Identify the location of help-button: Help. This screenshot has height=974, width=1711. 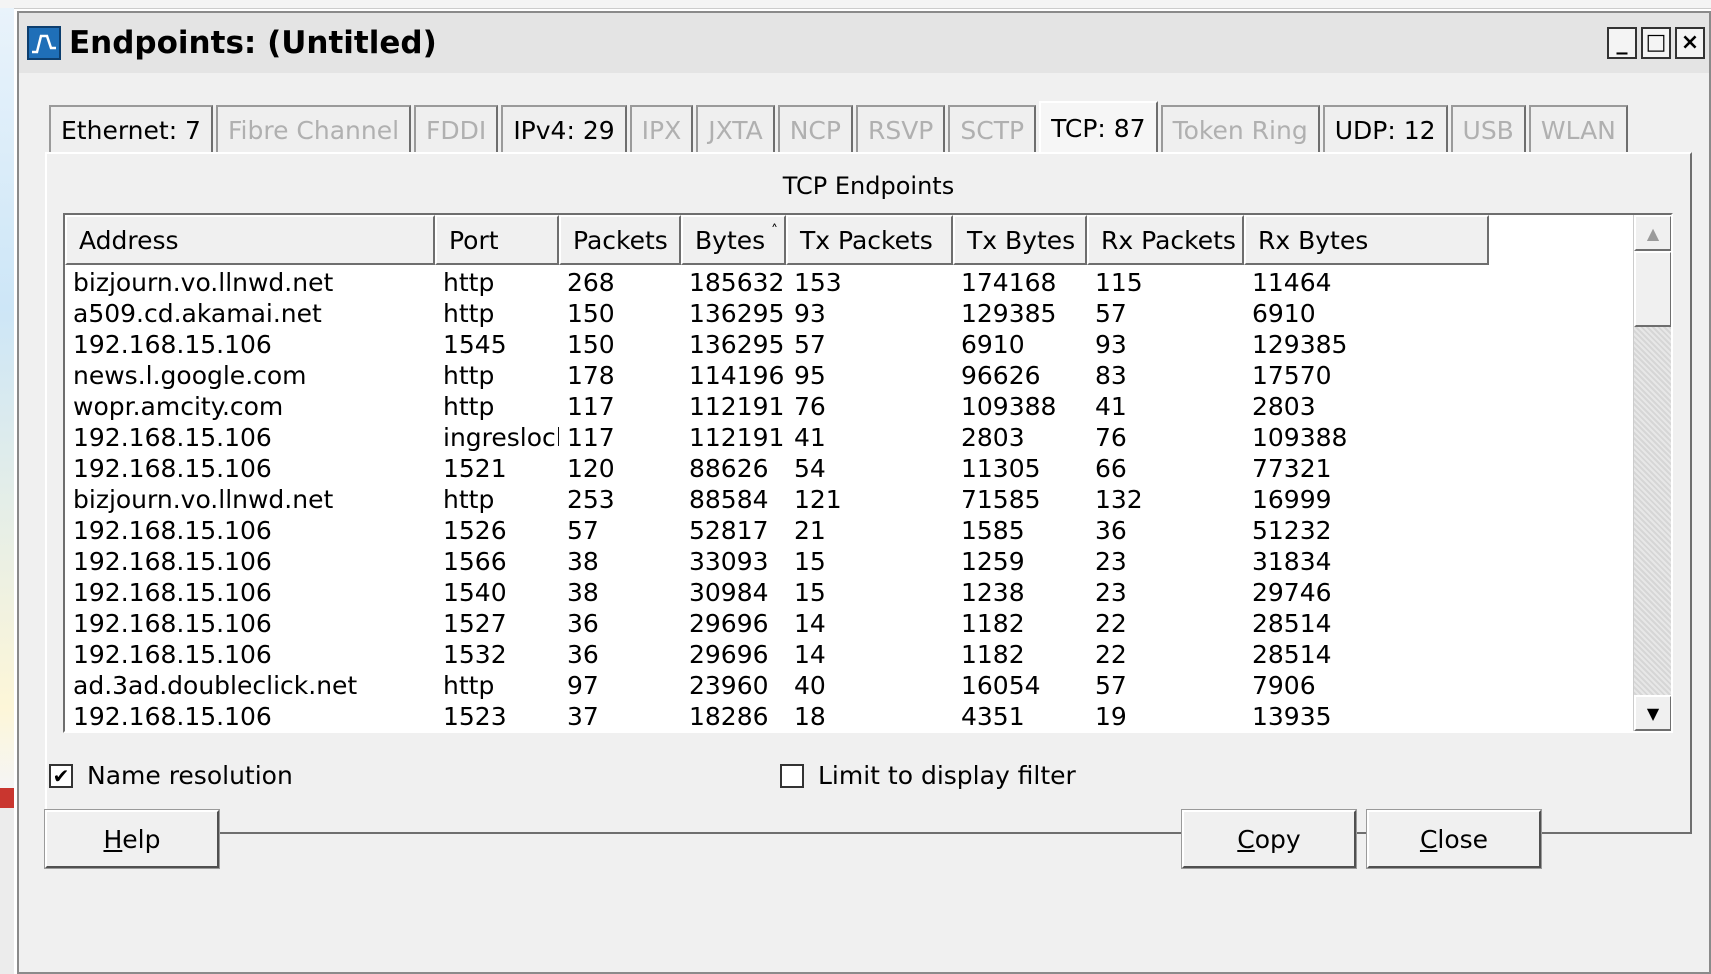
(132, 839).